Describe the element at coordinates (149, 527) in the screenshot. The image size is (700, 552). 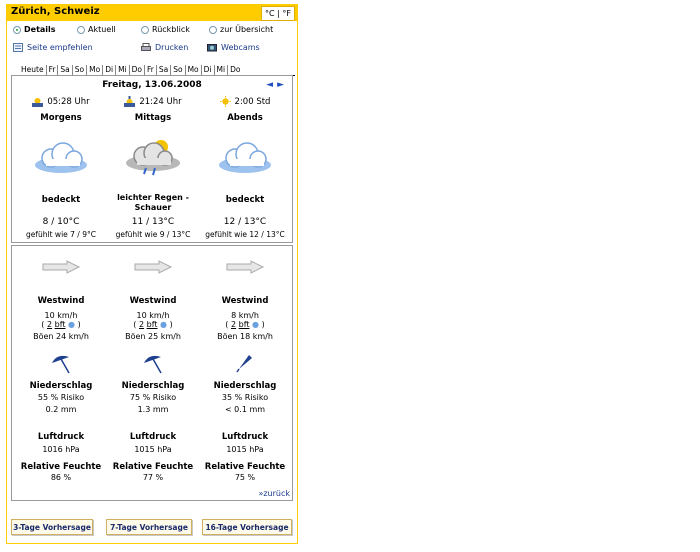
I see `forecast-7-day-button: 7-Tage Vorhersage` at that location.